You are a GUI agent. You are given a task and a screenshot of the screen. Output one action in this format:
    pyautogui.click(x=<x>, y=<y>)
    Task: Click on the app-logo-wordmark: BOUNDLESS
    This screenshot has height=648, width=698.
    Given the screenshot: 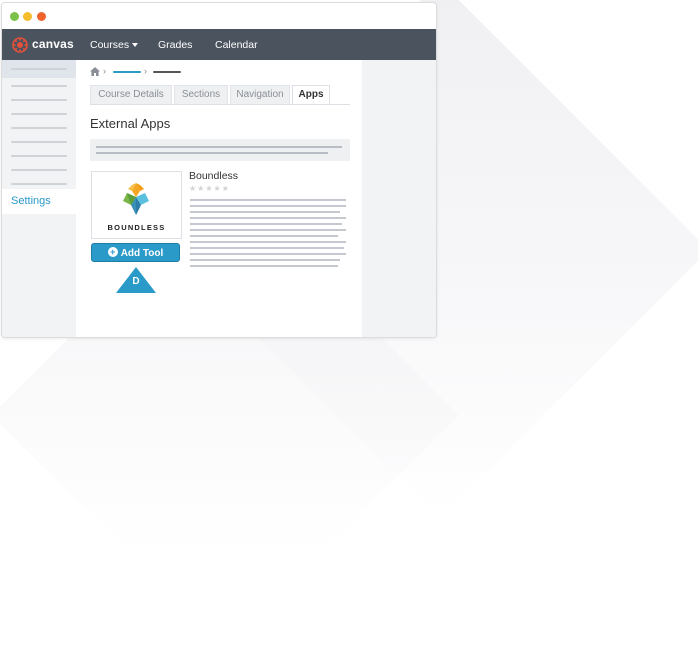 What is the action you would take?
    pyautogui.click(x=136, y=227)
    